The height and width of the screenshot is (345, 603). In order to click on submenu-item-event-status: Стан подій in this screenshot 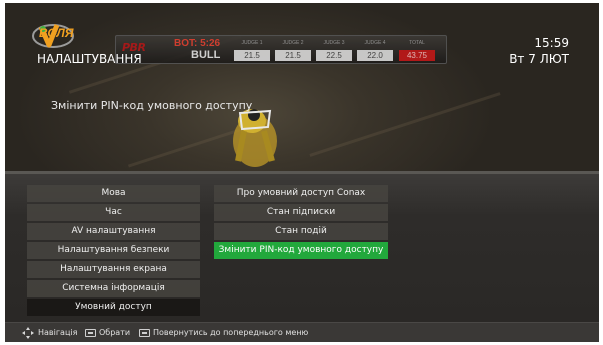, I will do `click(301, 231)`.